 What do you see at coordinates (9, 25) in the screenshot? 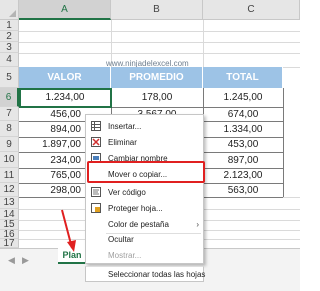
I see `row-header: 1` at bounding box center [9, 25].